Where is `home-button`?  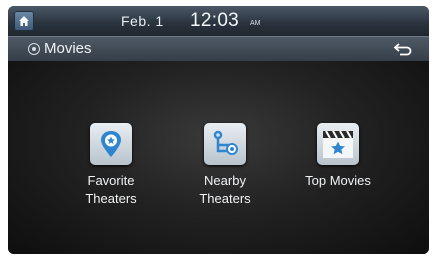 home-button is located at coordinates (24, 21).